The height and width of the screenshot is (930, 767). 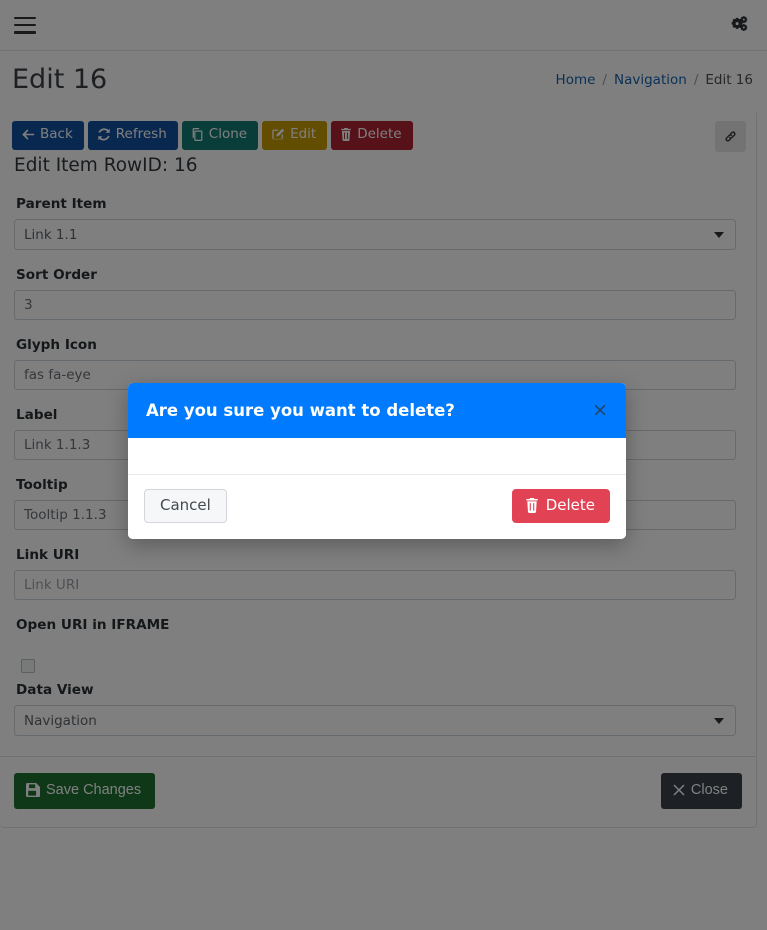 I want to click on trash-icon, so click(x=532, y=505).